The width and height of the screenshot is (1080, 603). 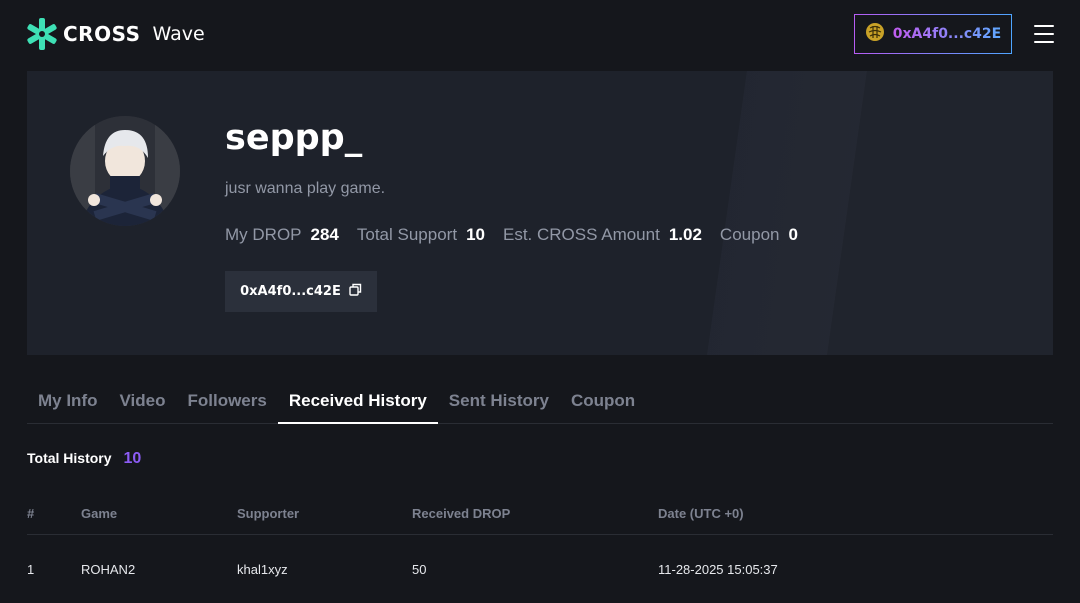 I want to click on brand-name: CROSS, so click(x=102, y=34).